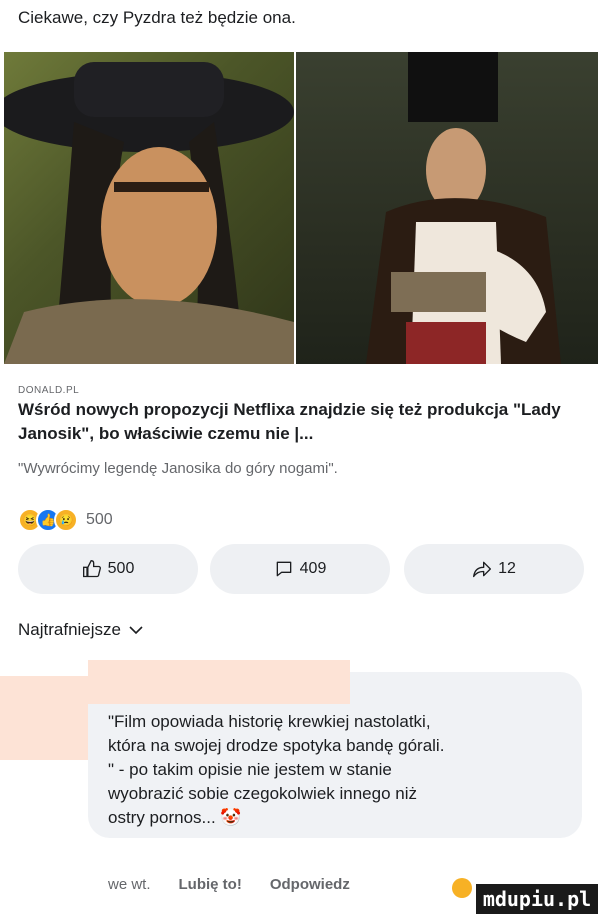 The width and height of the screenshot is (600, 915). I want to click on like-count: 500, so click(121, 568).